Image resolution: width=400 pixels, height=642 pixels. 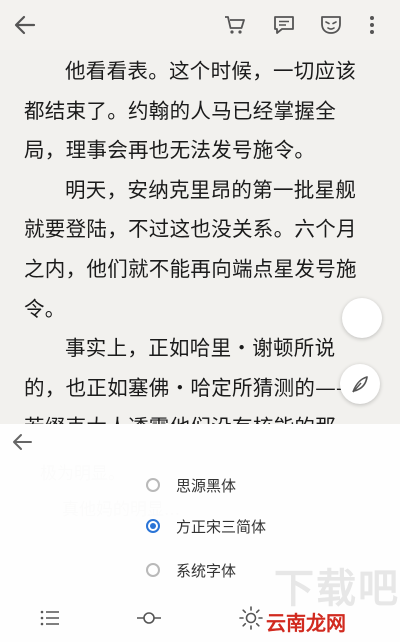 I want to click on more-vert-icon, so click(x=372, y=25).